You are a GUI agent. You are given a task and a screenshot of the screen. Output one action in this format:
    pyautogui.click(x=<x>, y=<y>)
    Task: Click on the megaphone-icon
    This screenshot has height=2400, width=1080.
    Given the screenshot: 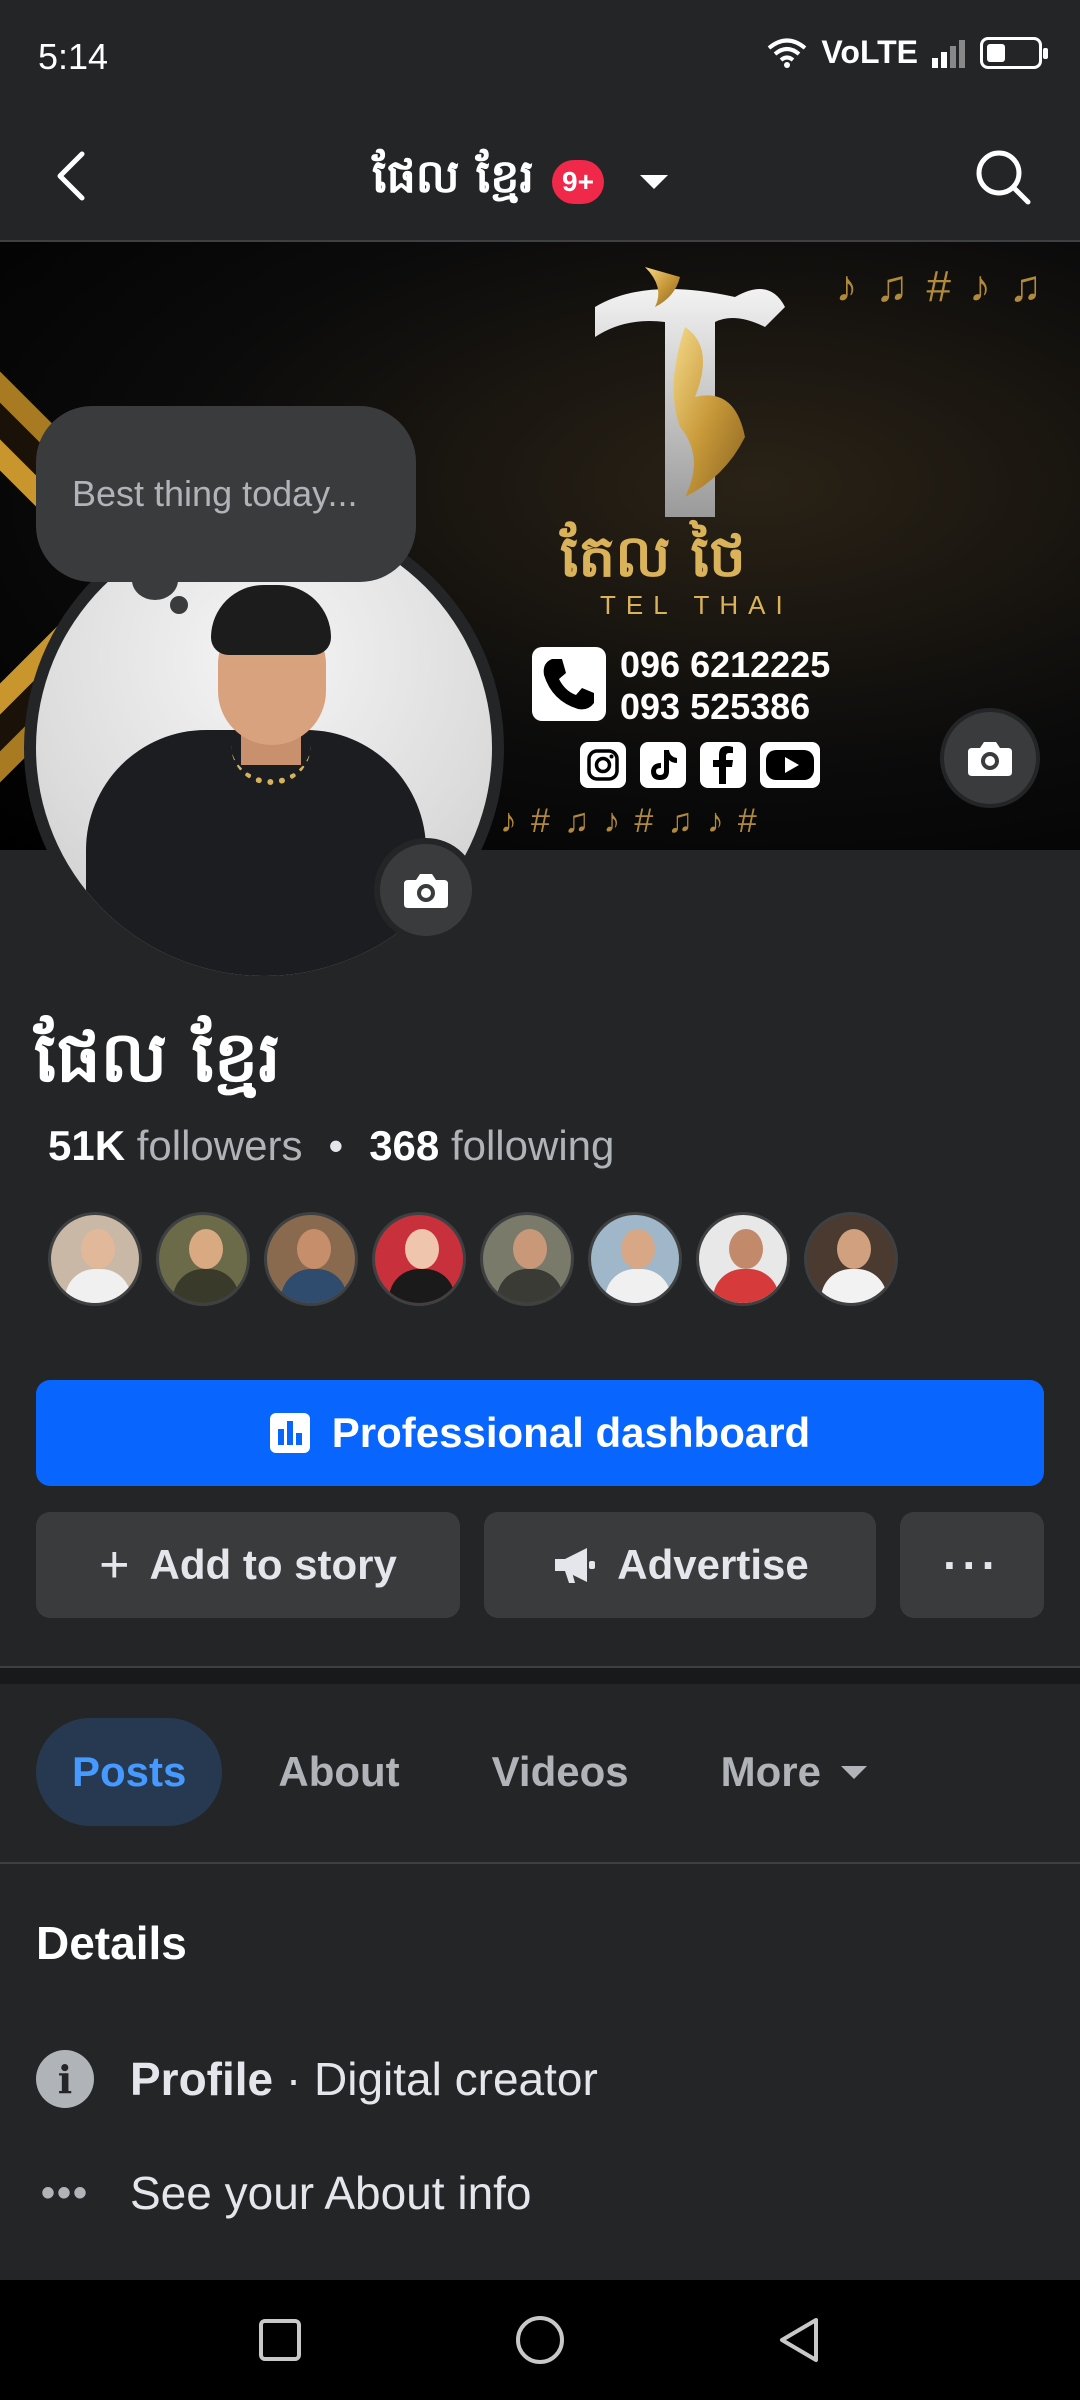 What is the action you would take?
    pyautogui.click(x=575, y=1565)
    